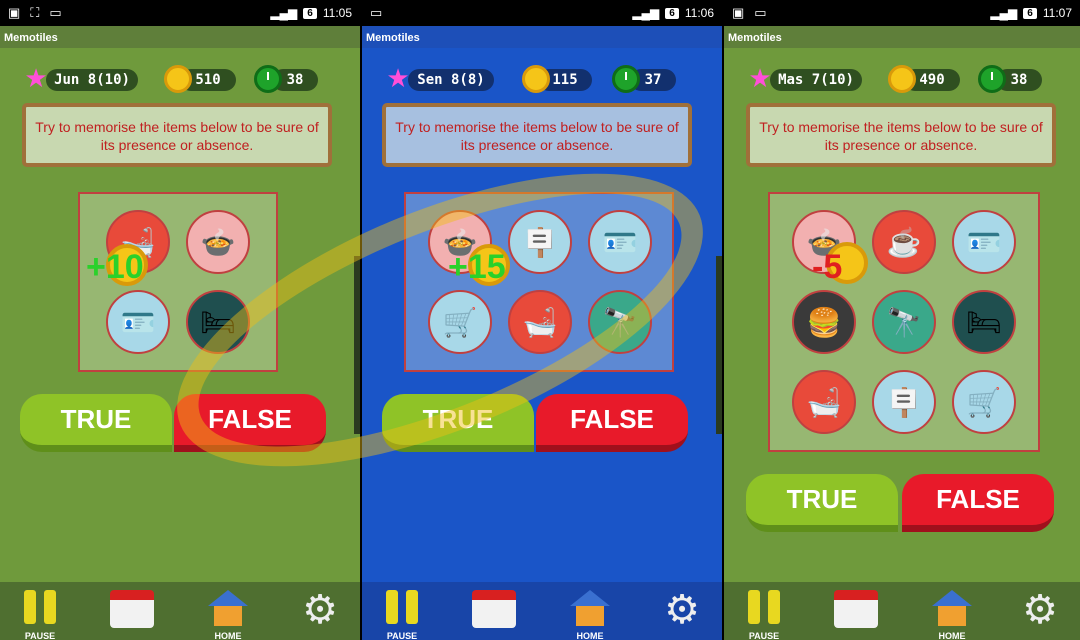 The image size is (1080, 640). What do you see at coordinates (904, 242) in the screenshot?
I see `coffee-machine-icon: ☕` at bounding box center [904, 242].